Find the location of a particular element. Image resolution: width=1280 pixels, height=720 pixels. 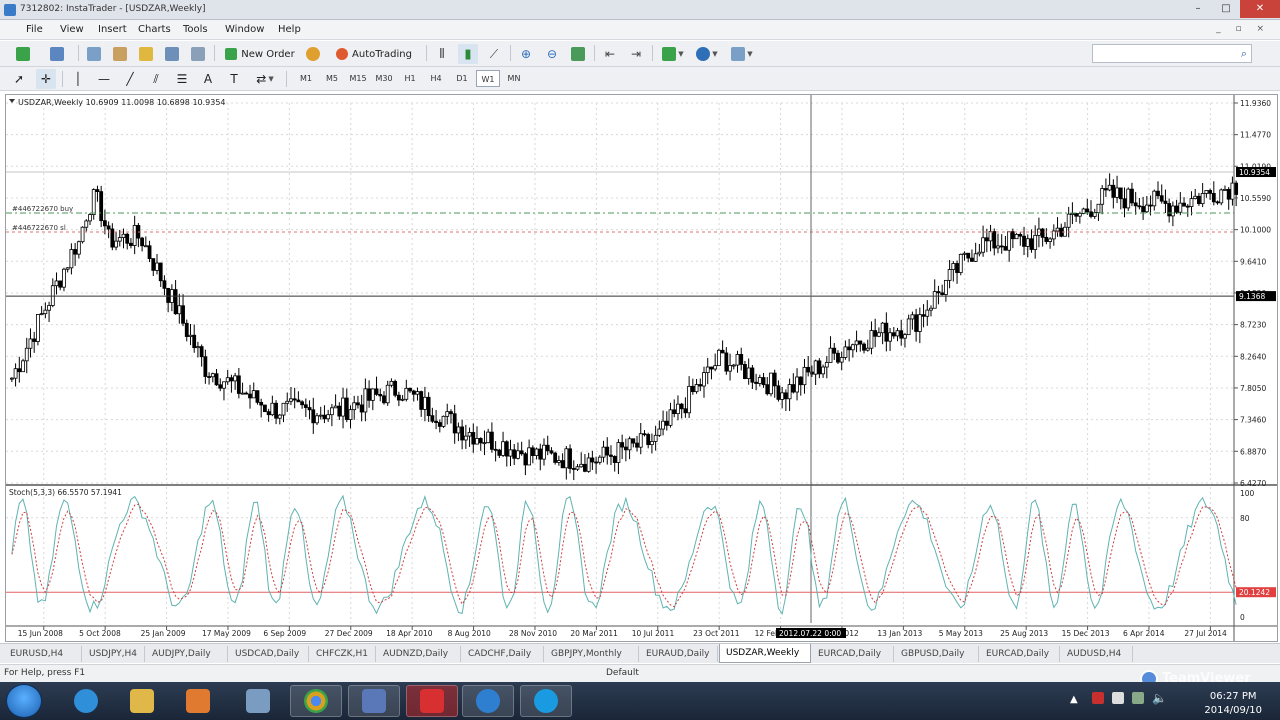

expert-button is located at coordinates (313, 54).